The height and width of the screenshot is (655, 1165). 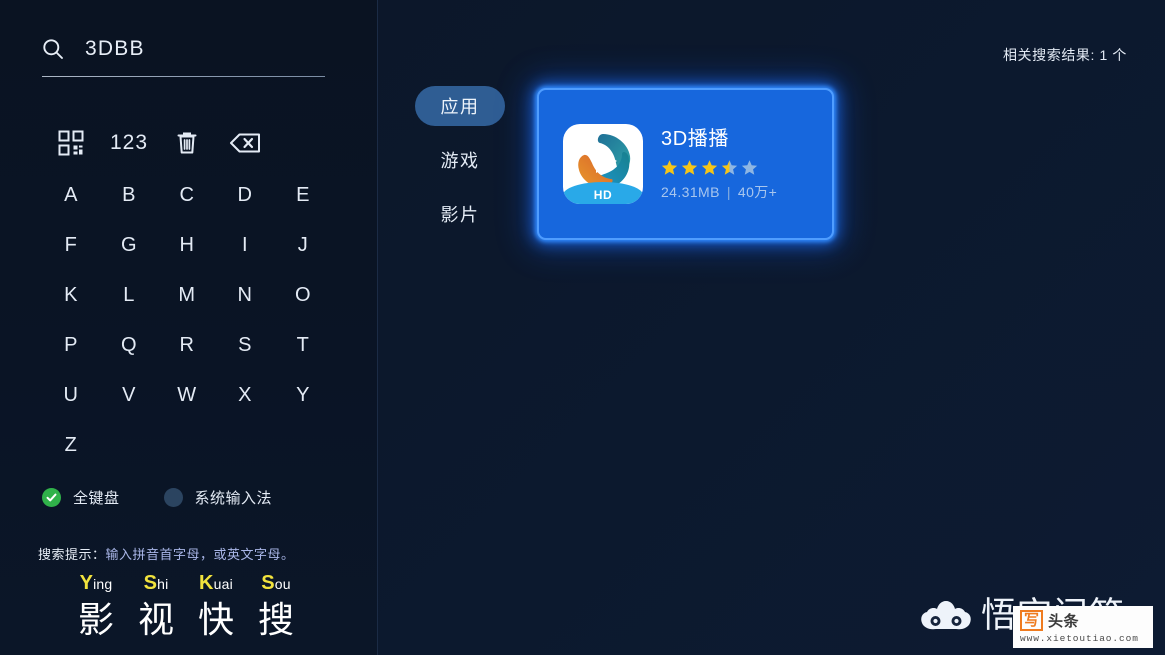 I want to click on key-q: Q, so click(x=129, y=345).